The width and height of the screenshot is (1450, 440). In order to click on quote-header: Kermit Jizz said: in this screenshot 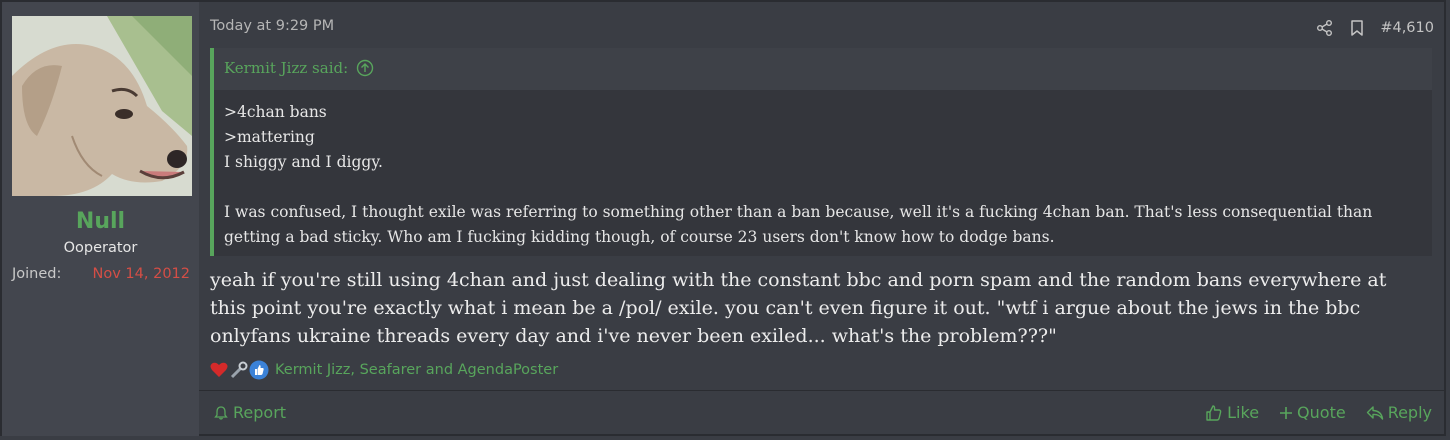, I will do `click(823, 69)`.